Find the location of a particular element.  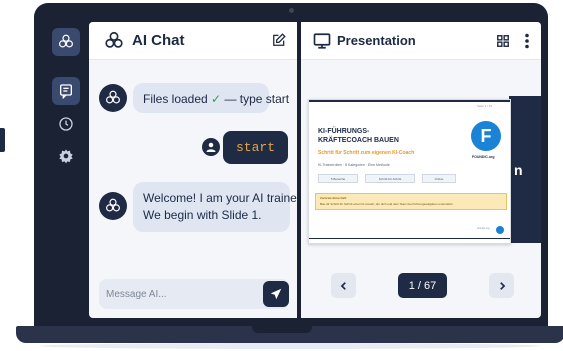

user-avatar is located at coordinates (211, 147).